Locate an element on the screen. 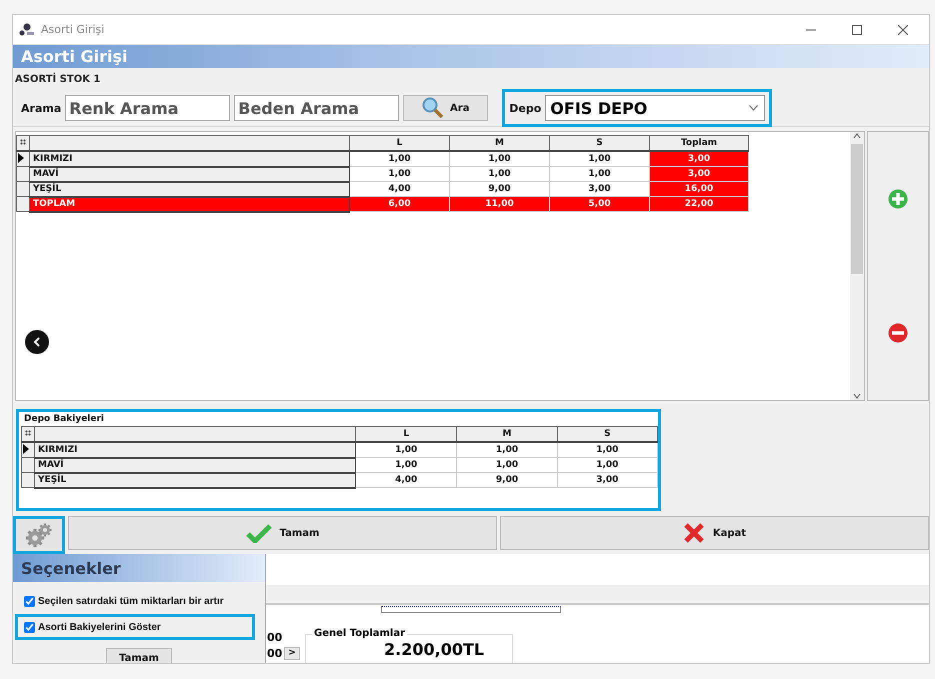 This screenshot has height=679, width=935. chevron-down-icon is located at coordinates (753, 108).